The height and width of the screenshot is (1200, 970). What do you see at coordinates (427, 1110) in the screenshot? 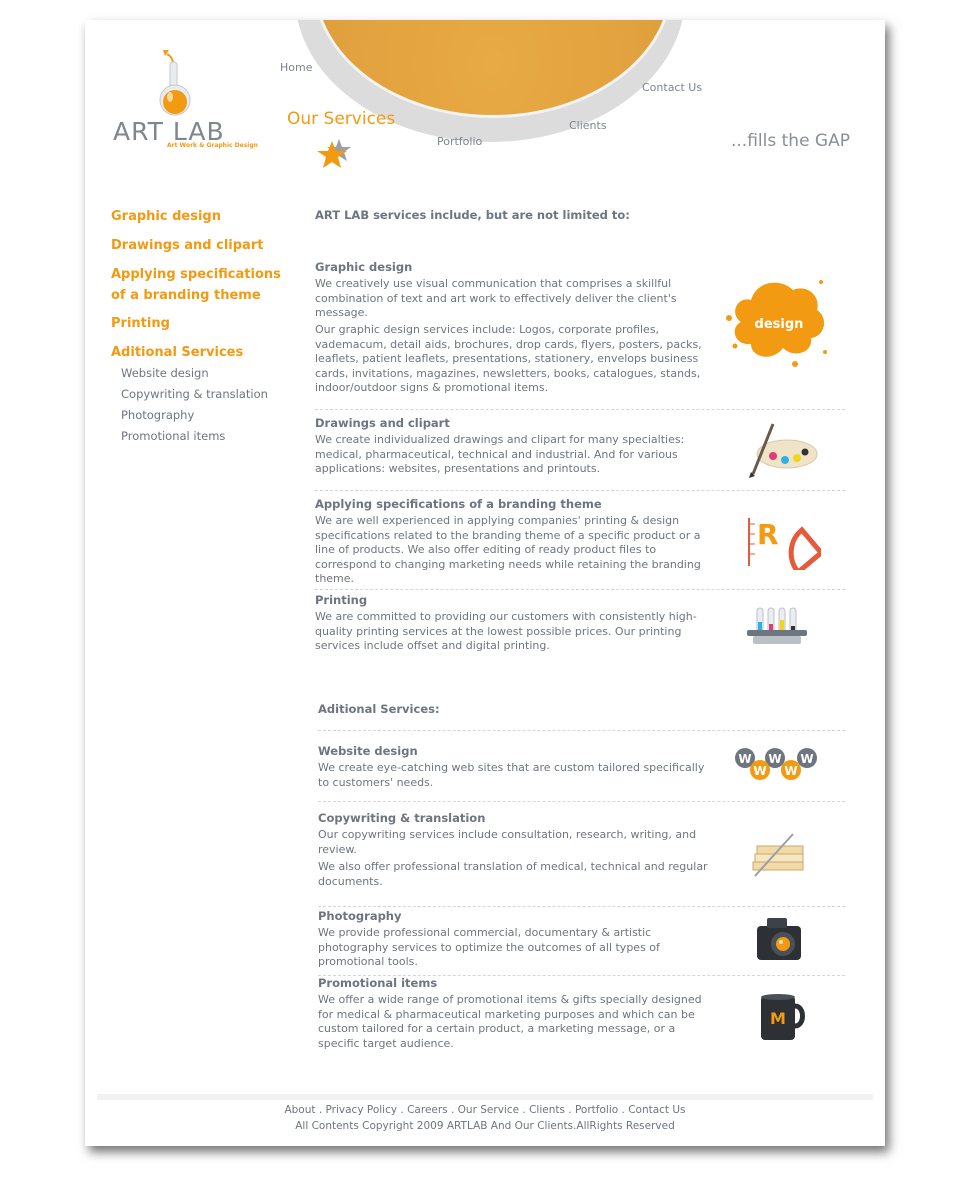
I see `footer-link-careers: Careers` at bounding box center [427, 1110].